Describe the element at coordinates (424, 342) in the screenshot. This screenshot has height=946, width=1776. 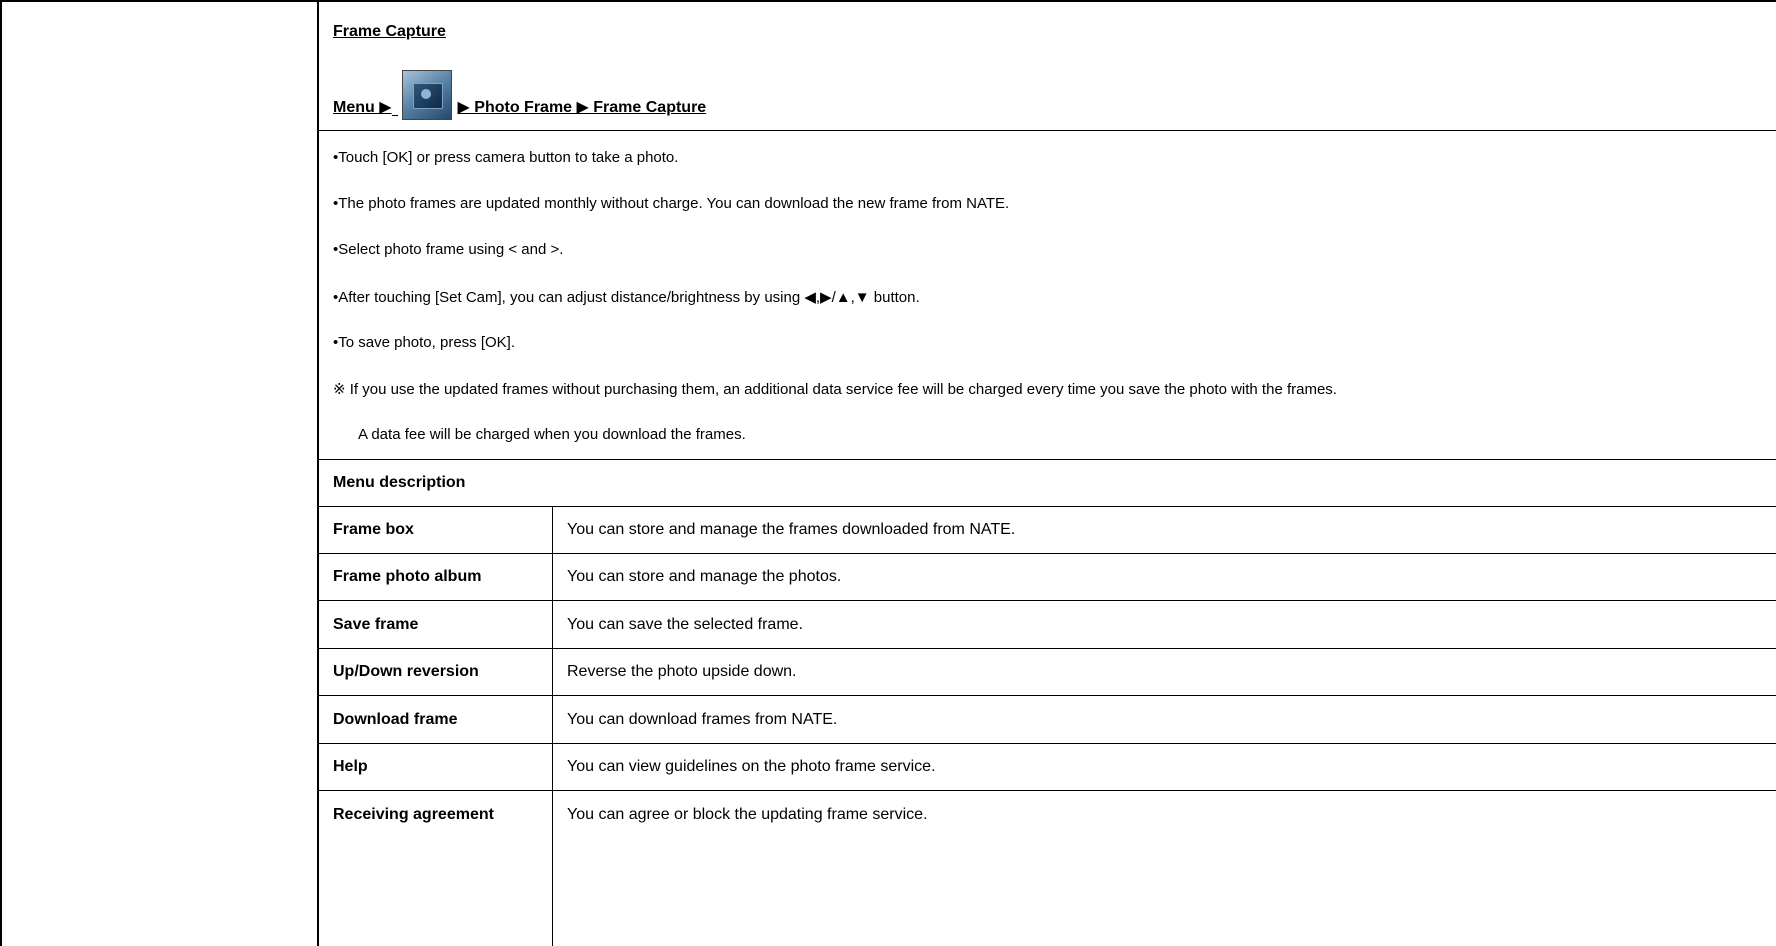
I see `instruction-line: •To save photo, press [OK].` at that location.